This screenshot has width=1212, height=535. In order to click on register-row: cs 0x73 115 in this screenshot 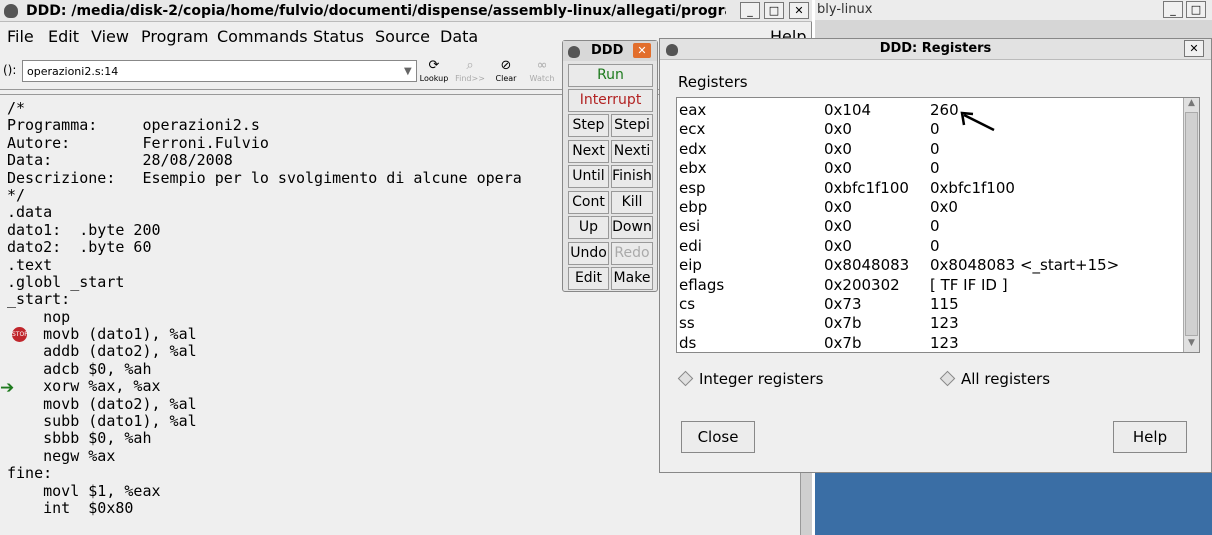, I will do `click(929, 304)`.